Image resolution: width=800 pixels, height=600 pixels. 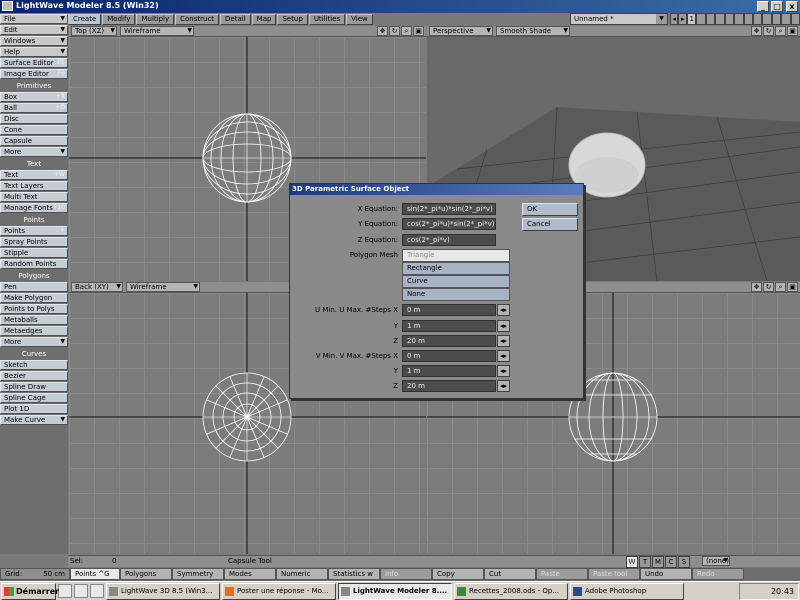 I want to click on desktop-icon, so click(x=81, y=591).